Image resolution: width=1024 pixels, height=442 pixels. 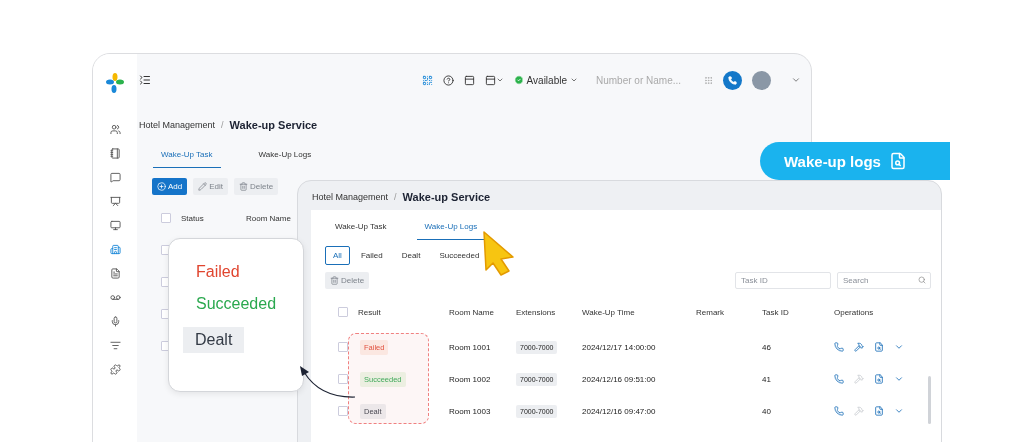 I want to click on qr-code-icon, so click(x=427, y=80).